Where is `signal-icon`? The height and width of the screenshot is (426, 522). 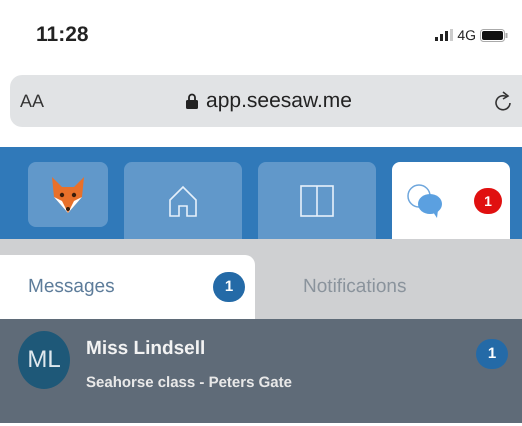 signal-icon is located at coordinates (444, 35).